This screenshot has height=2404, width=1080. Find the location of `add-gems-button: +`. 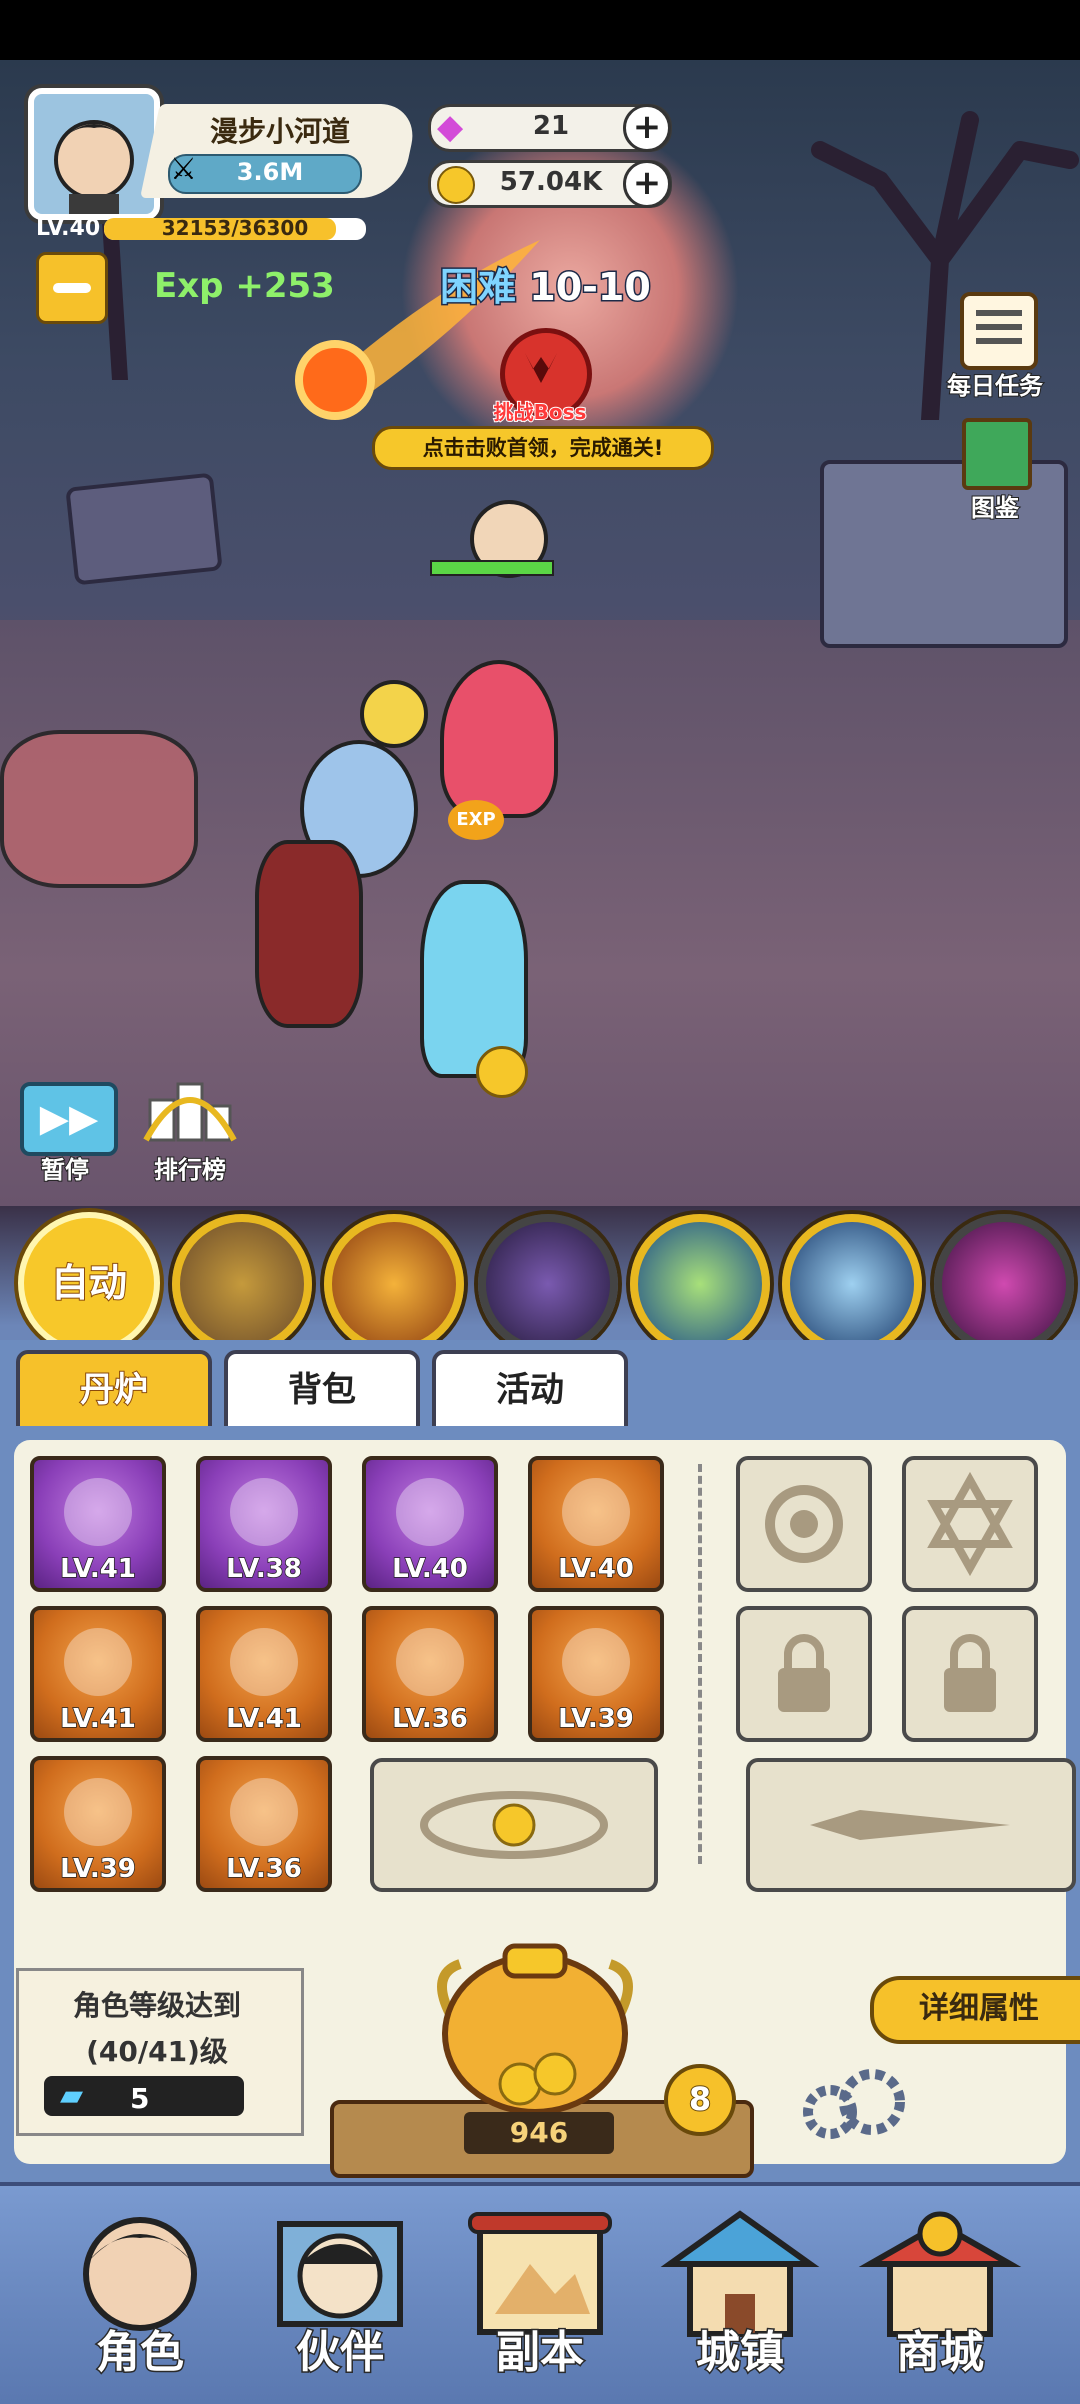

add-gems-button: + is located at coordinates (647, 128).